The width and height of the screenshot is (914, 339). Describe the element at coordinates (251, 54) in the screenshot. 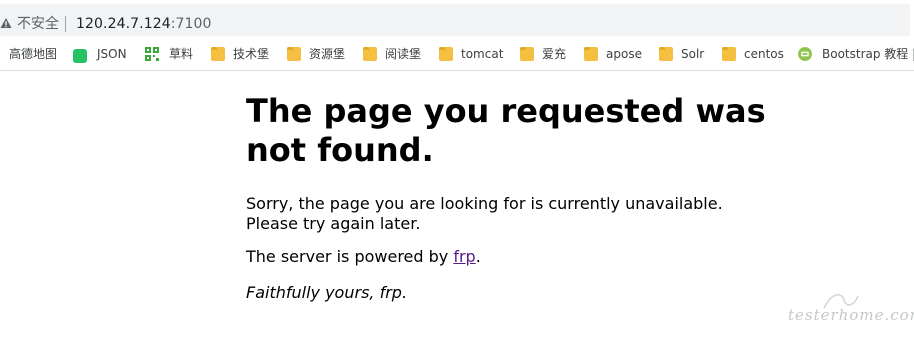

I see `bookmark-label: 技术堡` at that location.